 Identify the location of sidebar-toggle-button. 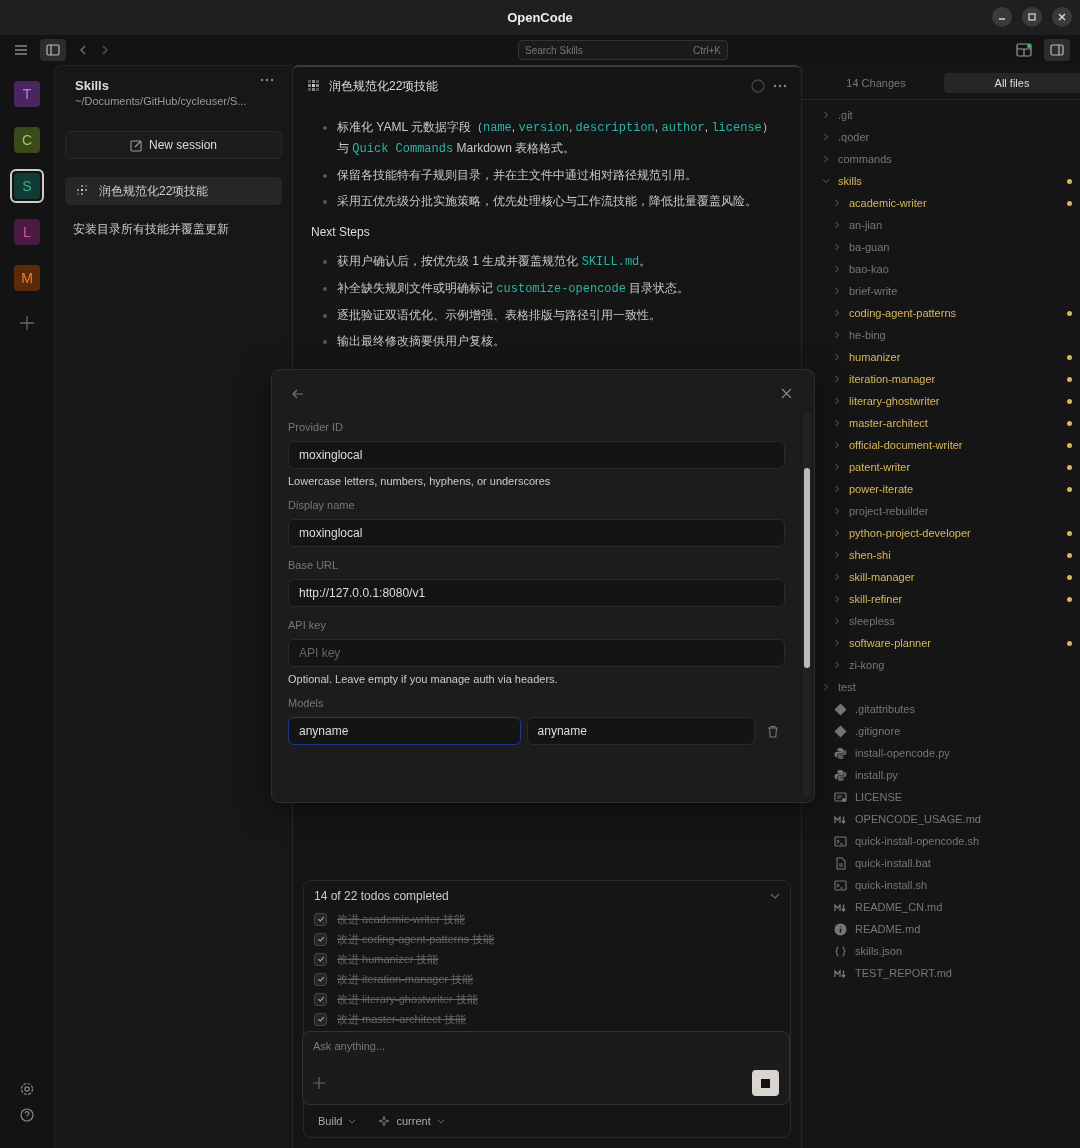
(53, 50).